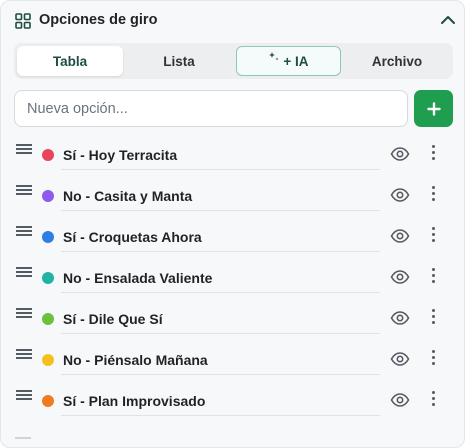  What do you see at coordinates (448, 20) in the screenshot?
I see `chevron-up-icon` at bounding box center [448, 20].